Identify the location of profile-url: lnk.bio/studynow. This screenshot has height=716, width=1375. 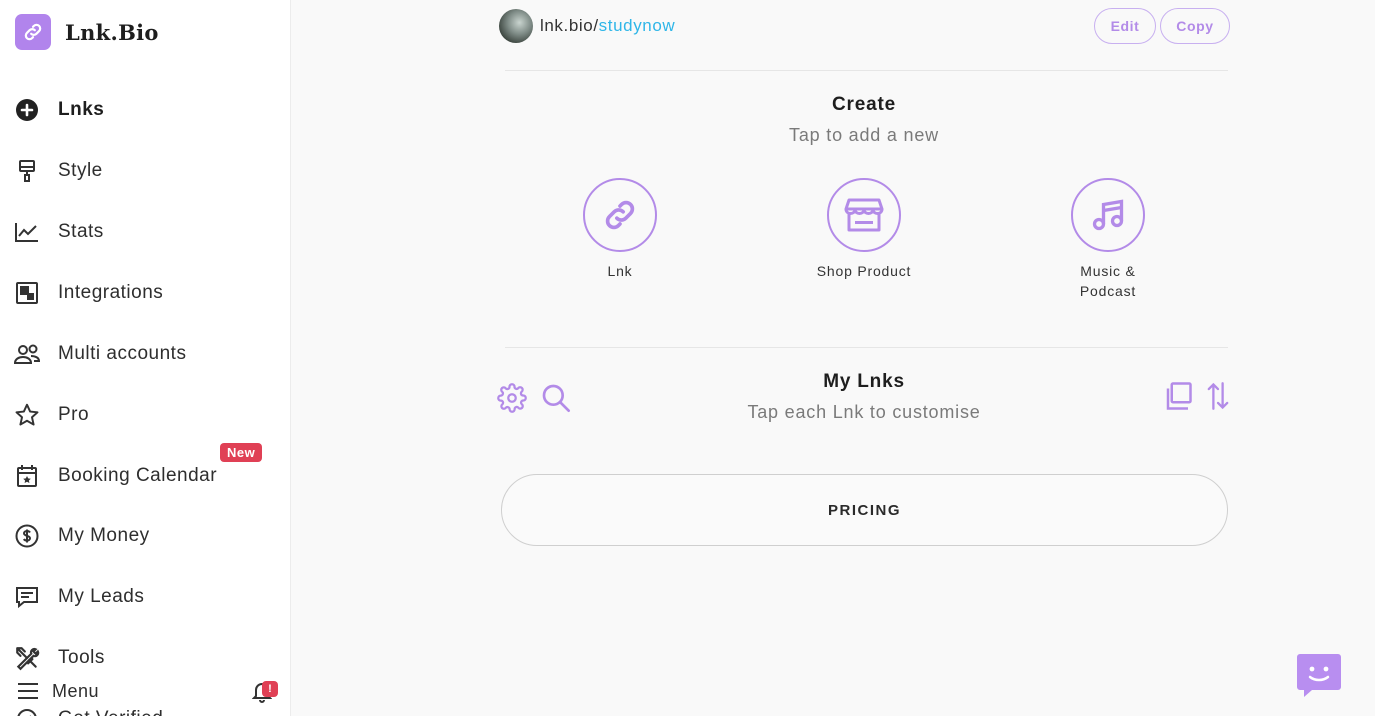
(607, 26).